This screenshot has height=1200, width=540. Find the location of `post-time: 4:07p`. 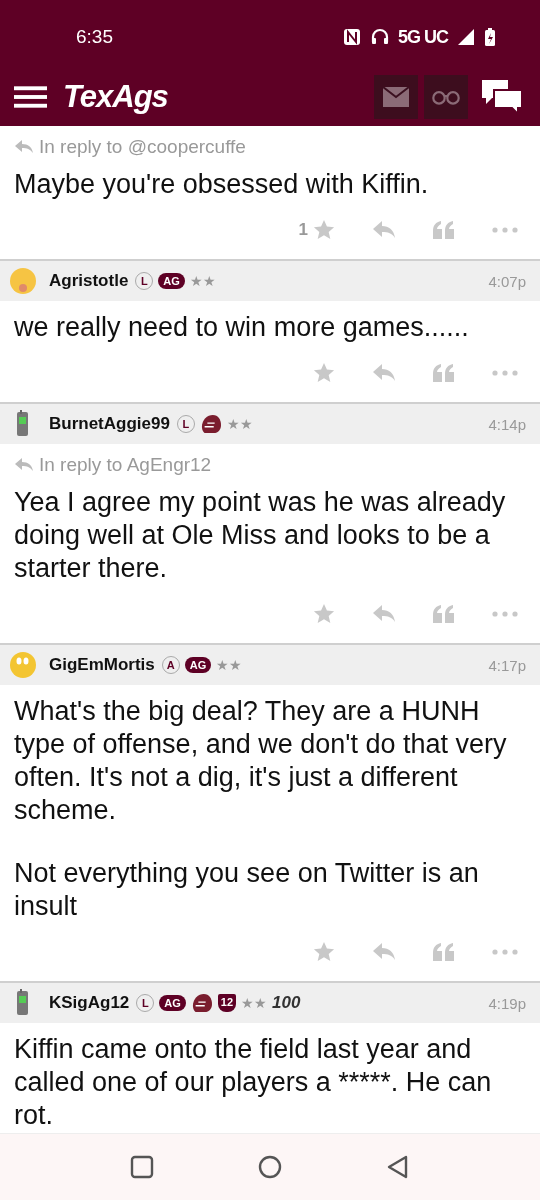

post-time: 4:07p is located at coordinates (507, 281).